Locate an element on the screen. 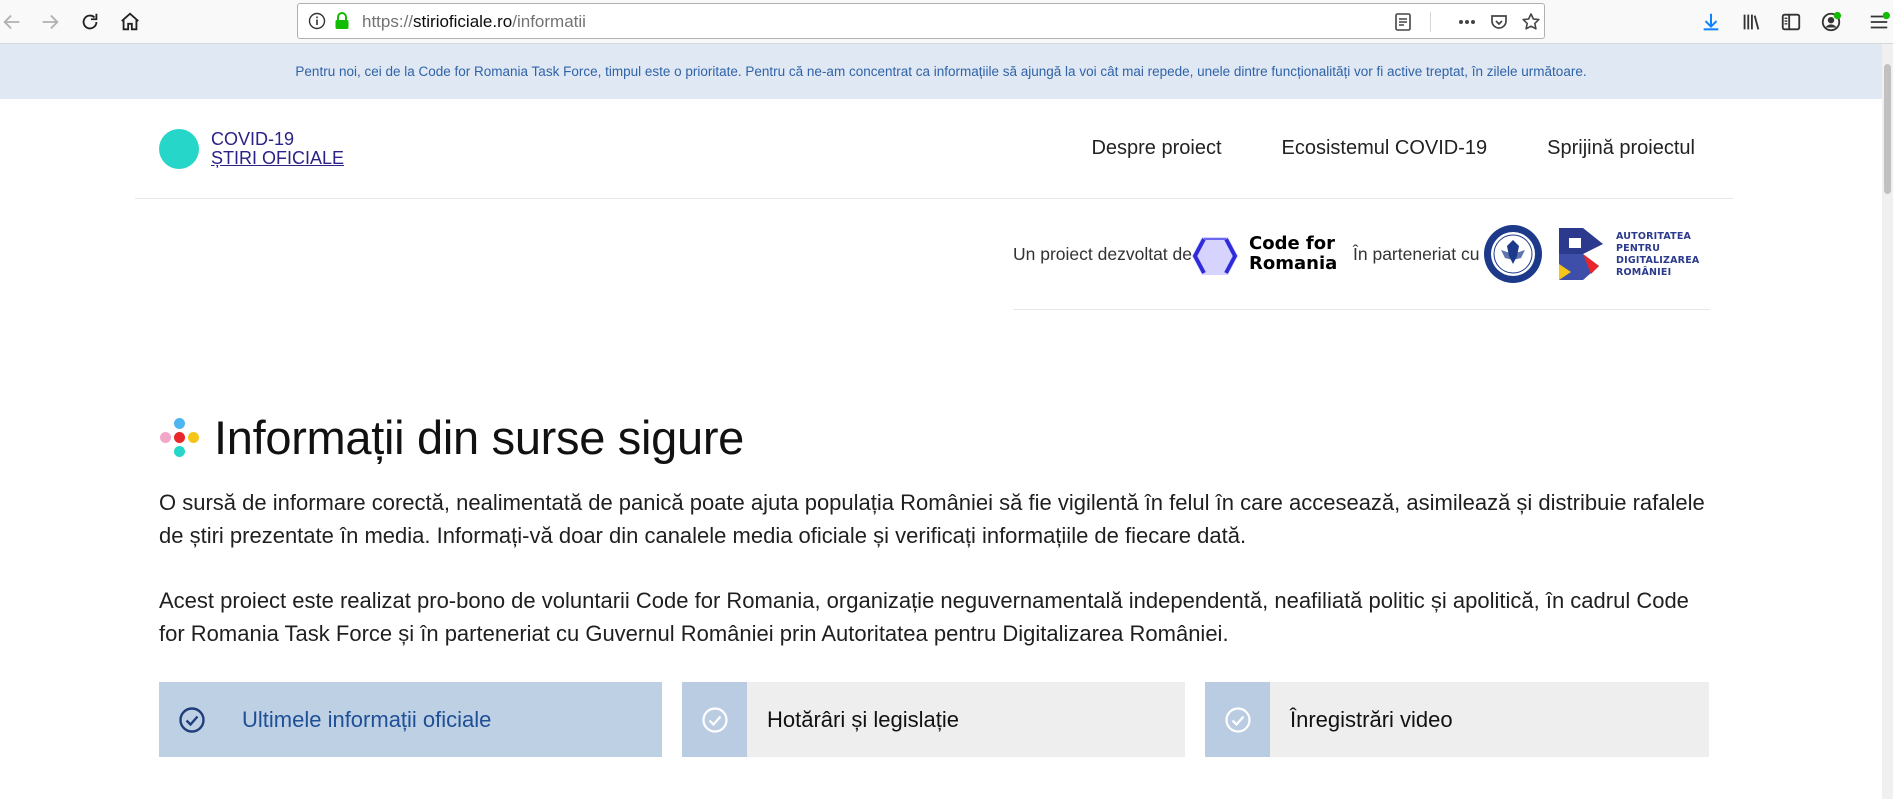 The height and width of the screenshot is (799, 1893). sidebar-icon is located at coordinates (1791, 22).